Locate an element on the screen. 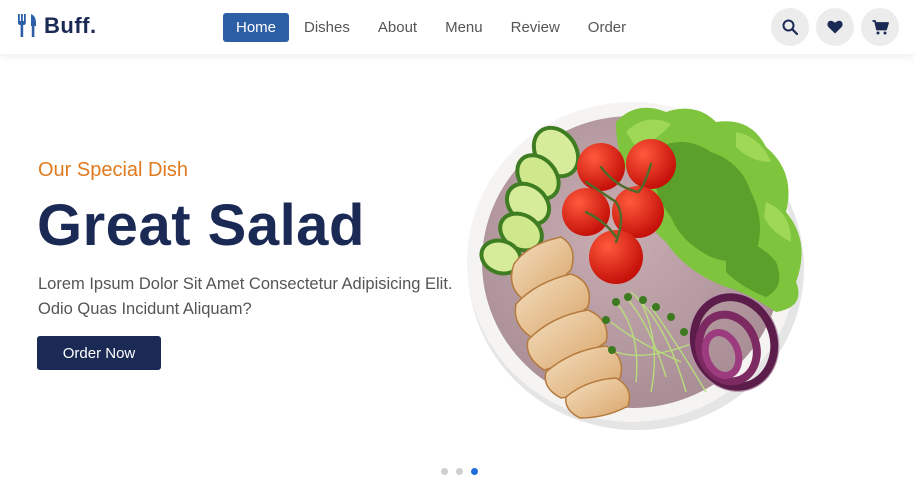 This screenshot has height=489, width=914. utensils-icon is located at coordinates (27, 25).